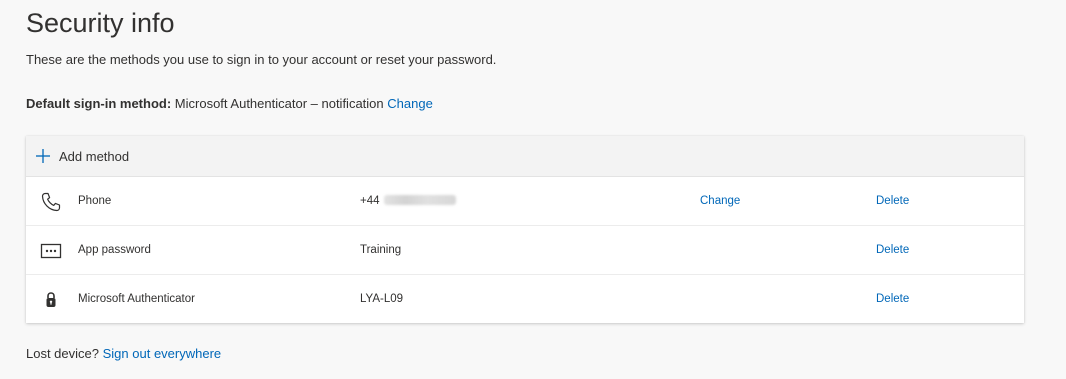 The width and height of the screenshot is (1066, 379). I want to click on delete-app-password-link: Delete, so click(892, 250).